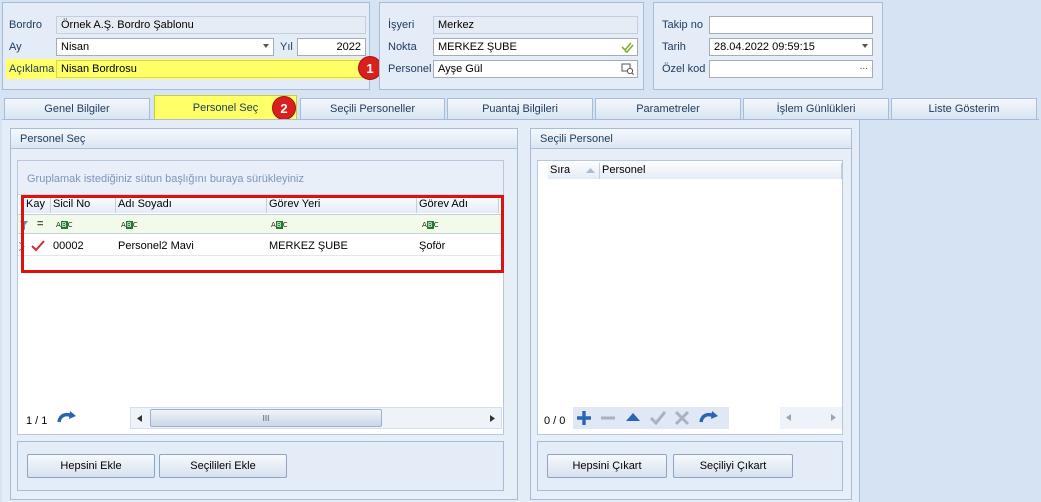 Image resolution: width=1041 pixels, height=502 pixels. I want to click on tab-parametreler: Parametreler, so click(668, 108).